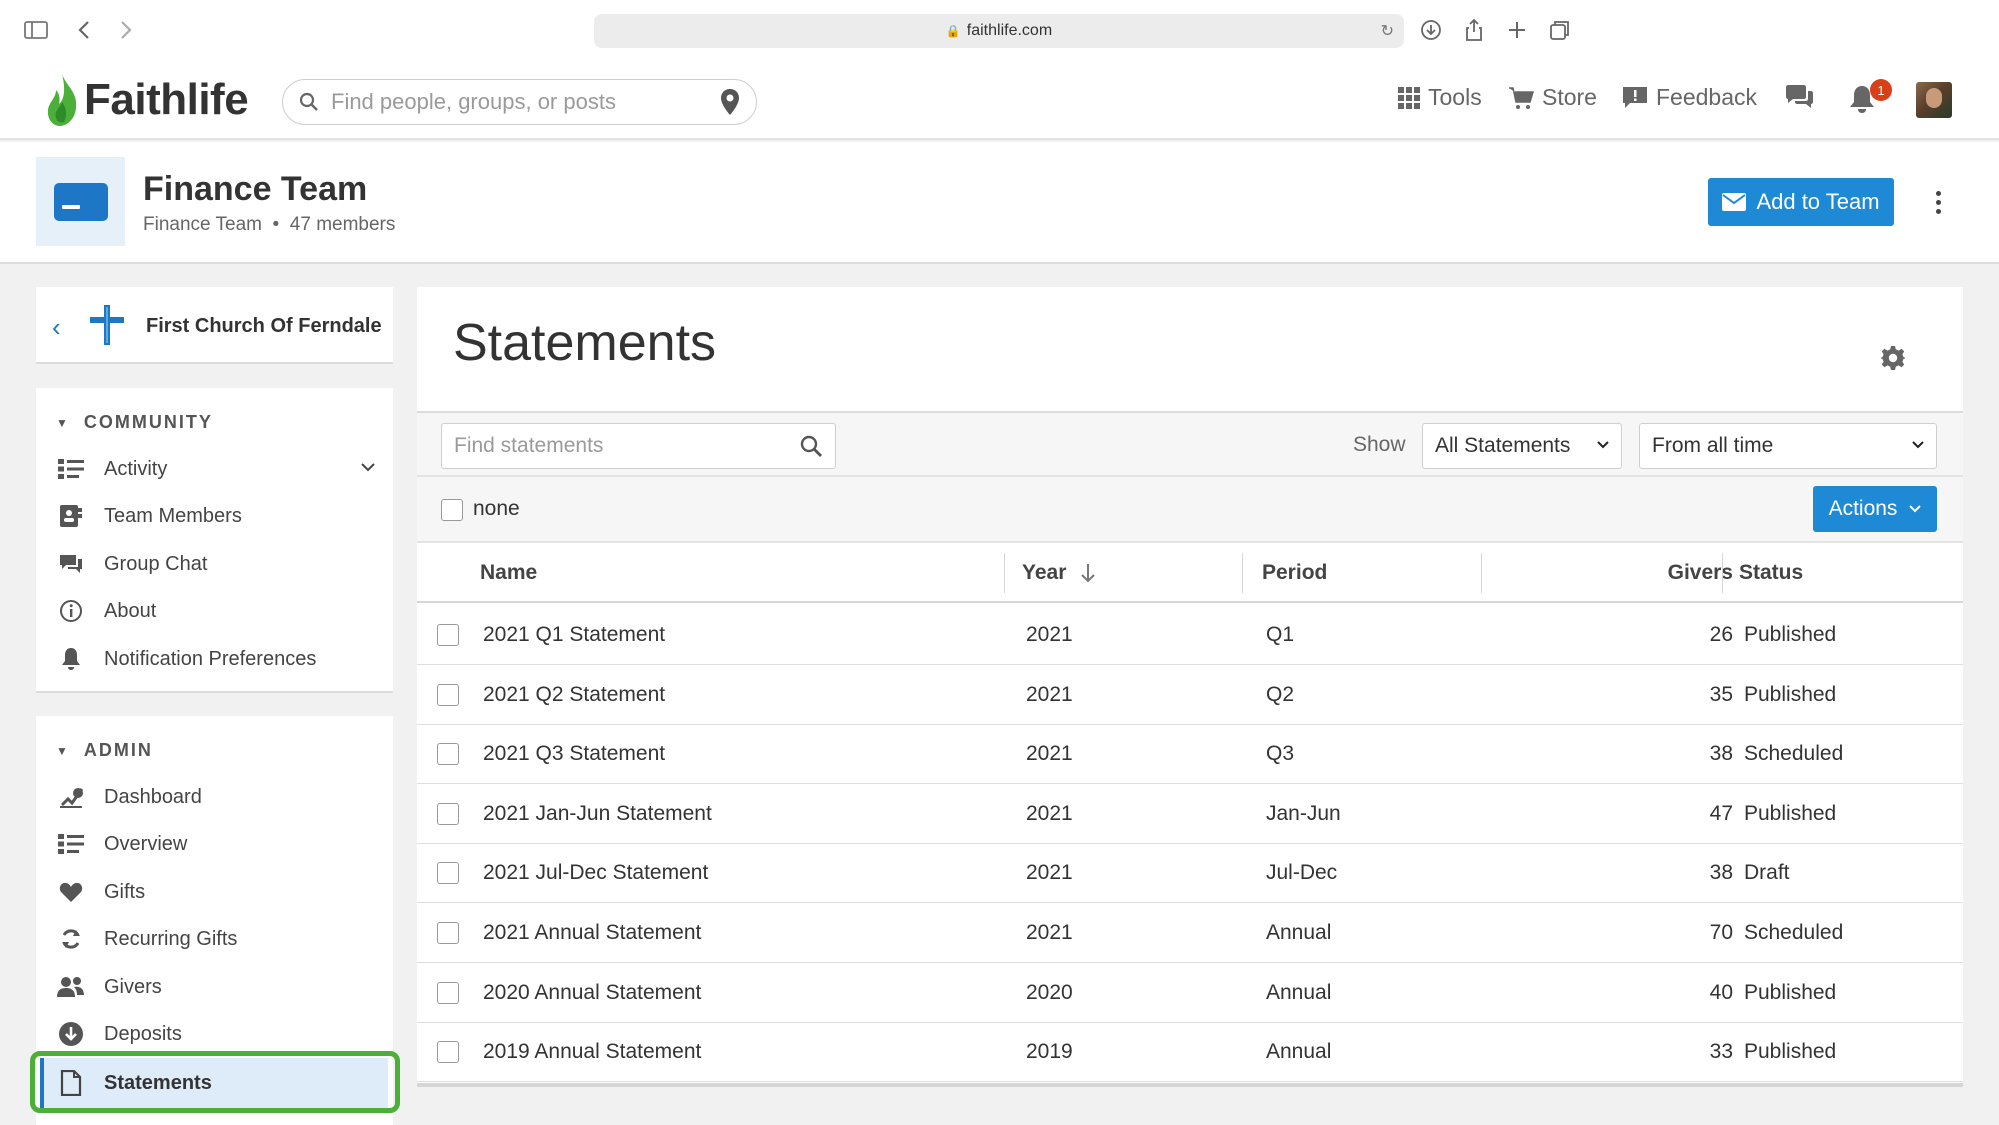  What do you see at coordinates (368, 468) in the screenshot?
I see `chevron-down-icon` at bounding box center [368, 468].